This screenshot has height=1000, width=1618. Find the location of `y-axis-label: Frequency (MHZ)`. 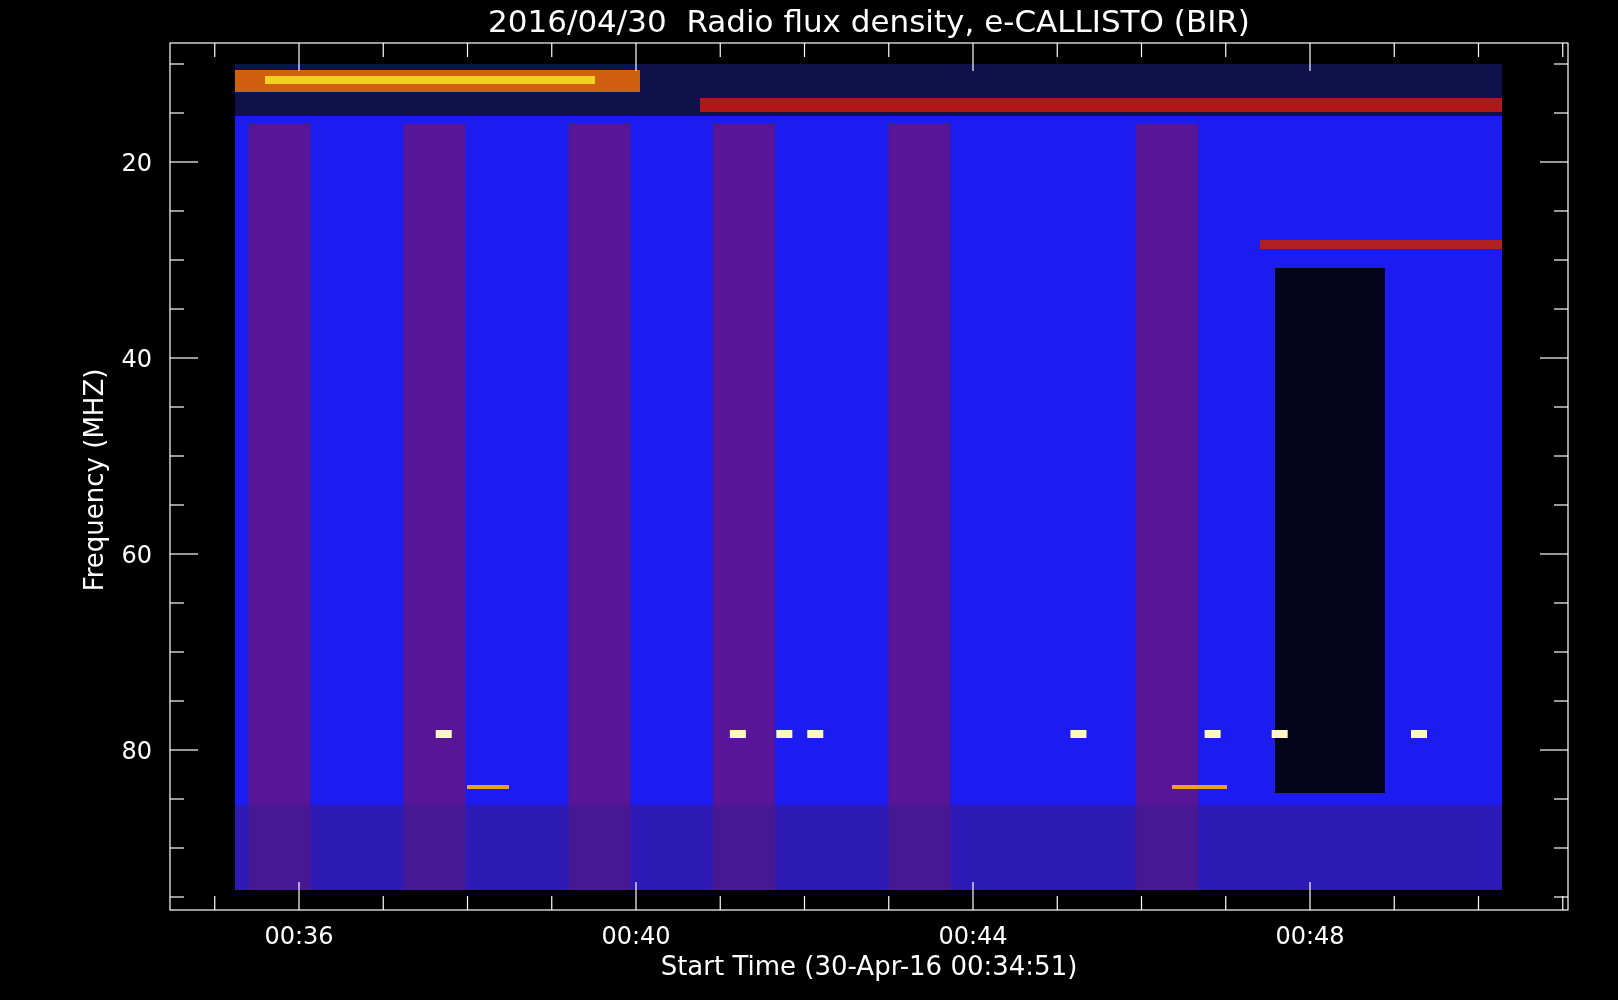

y-axis-label: Frequency (MHZ) is located at coordinates (94, 480).